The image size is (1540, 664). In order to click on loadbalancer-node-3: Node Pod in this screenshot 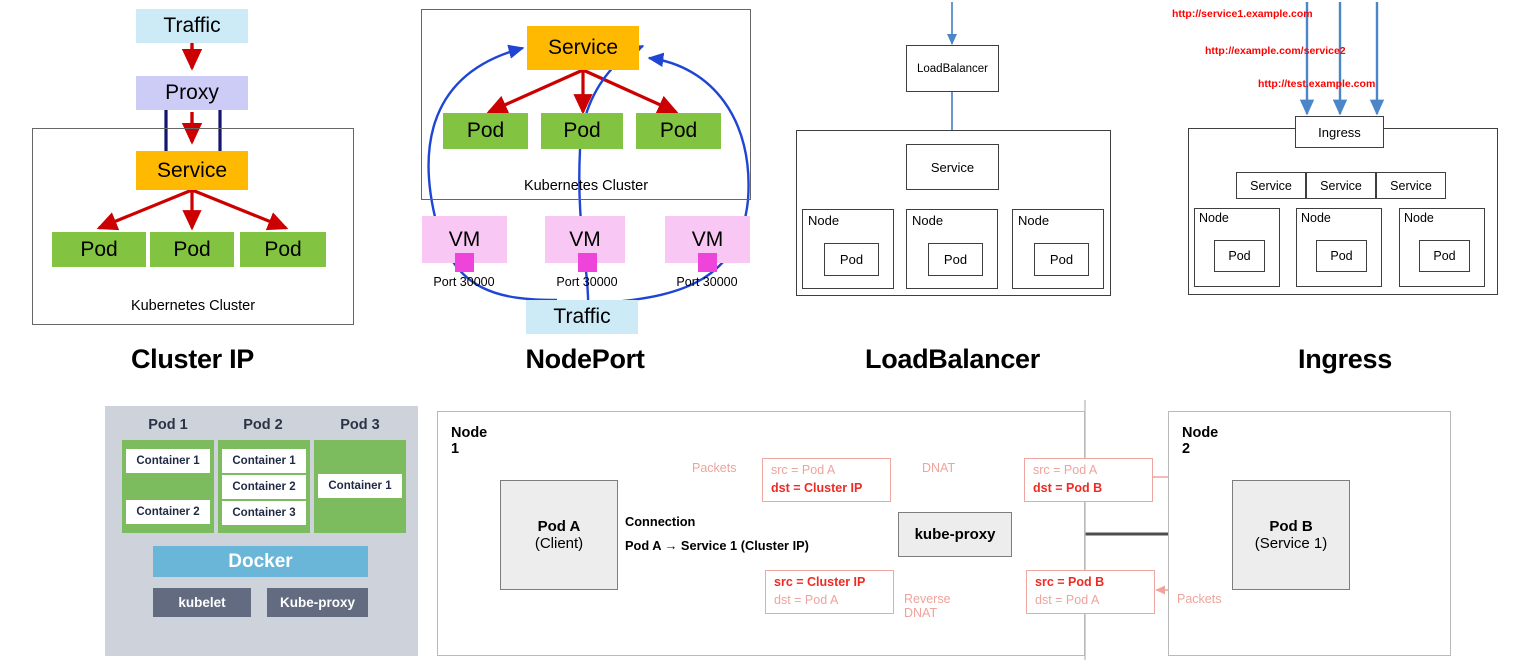, I will do `click(1058, 249)`.